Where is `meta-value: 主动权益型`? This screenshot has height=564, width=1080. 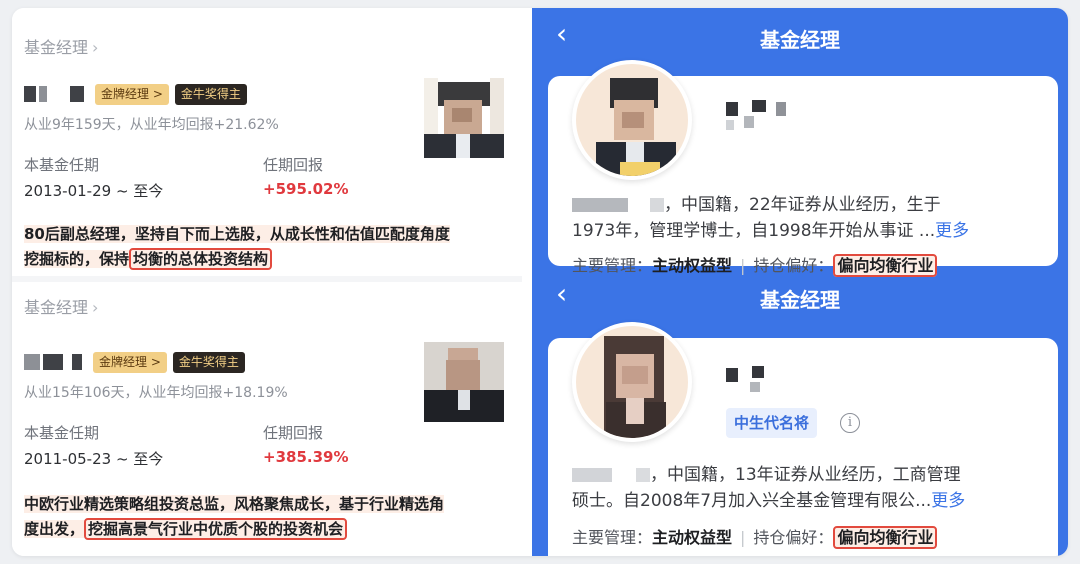
meta-value: 主动权益型 is located at coordinates (692, 537).